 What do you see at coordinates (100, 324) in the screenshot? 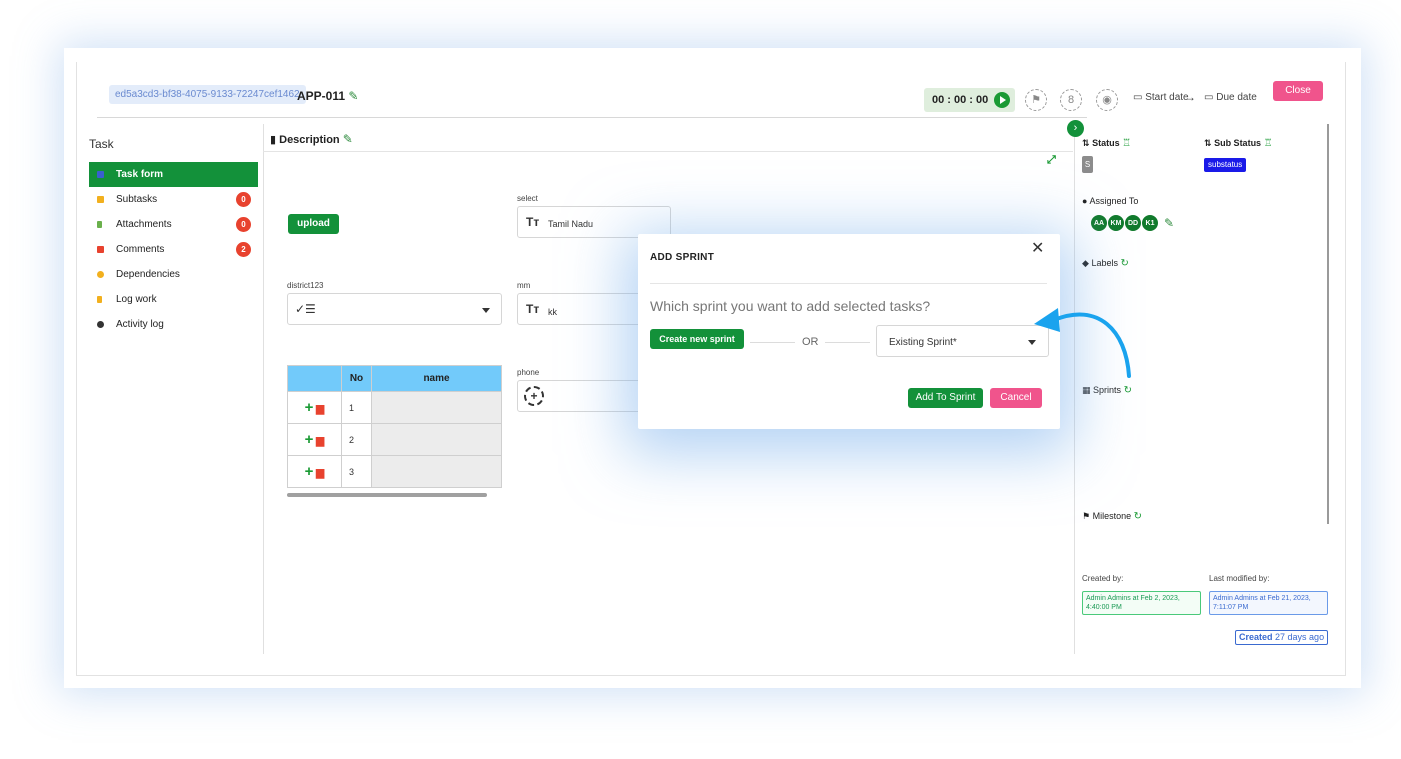
I see `activity-icon` at bounding box center [100, 324].